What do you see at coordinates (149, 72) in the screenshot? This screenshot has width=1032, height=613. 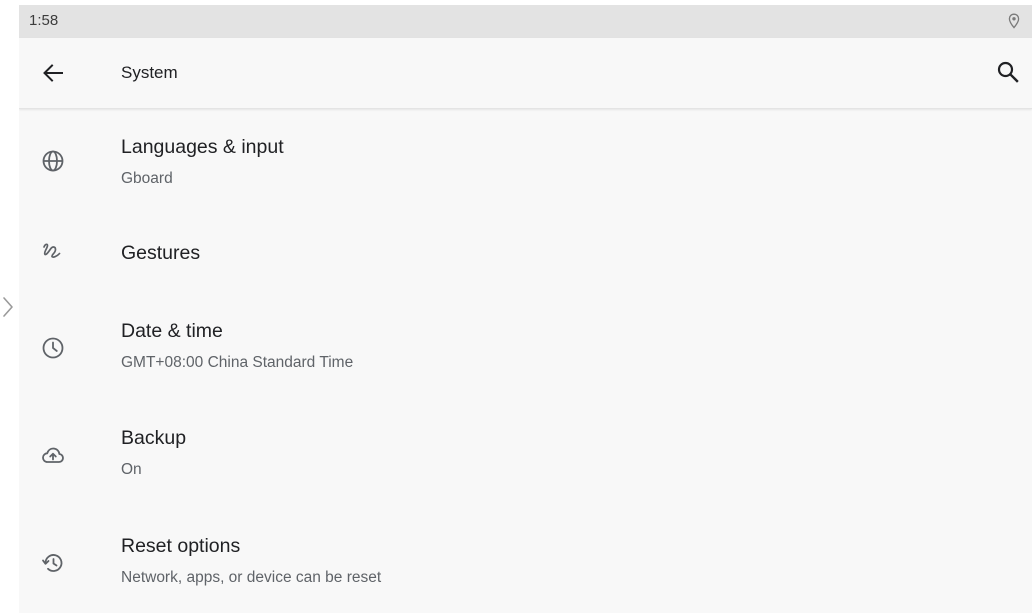 I see `page-title: System` at bounding box center [149, 72].